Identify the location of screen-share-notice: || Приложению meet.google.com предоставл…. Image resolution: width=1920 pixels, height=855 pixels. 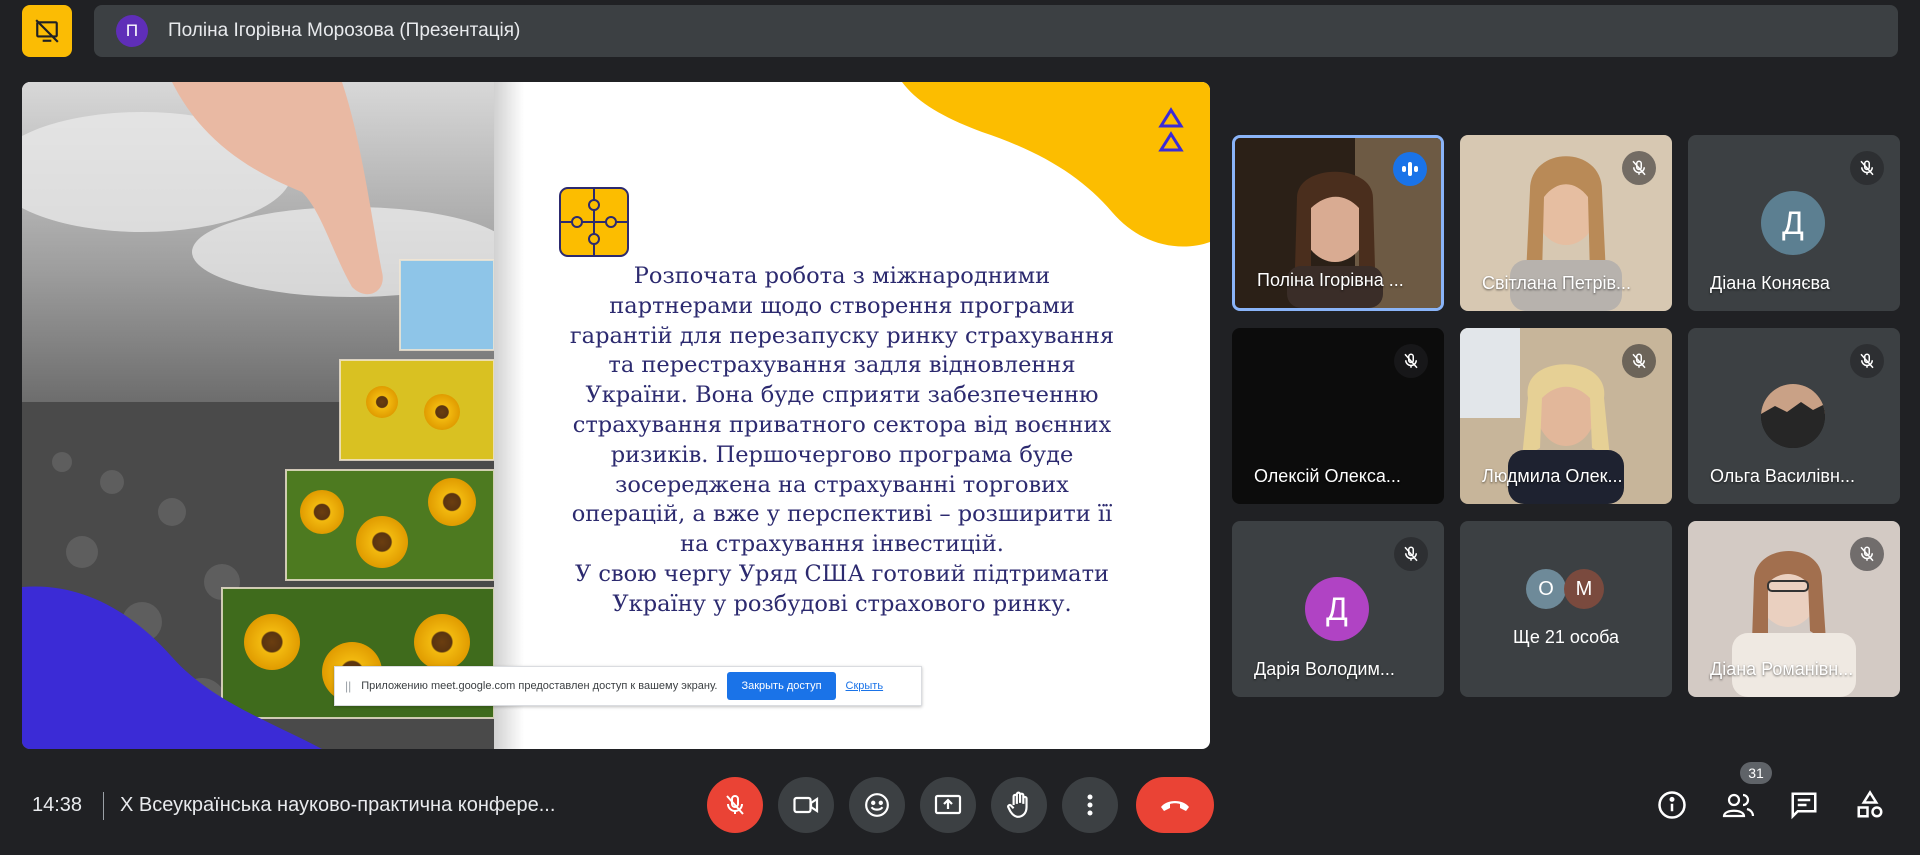
(628, 686).